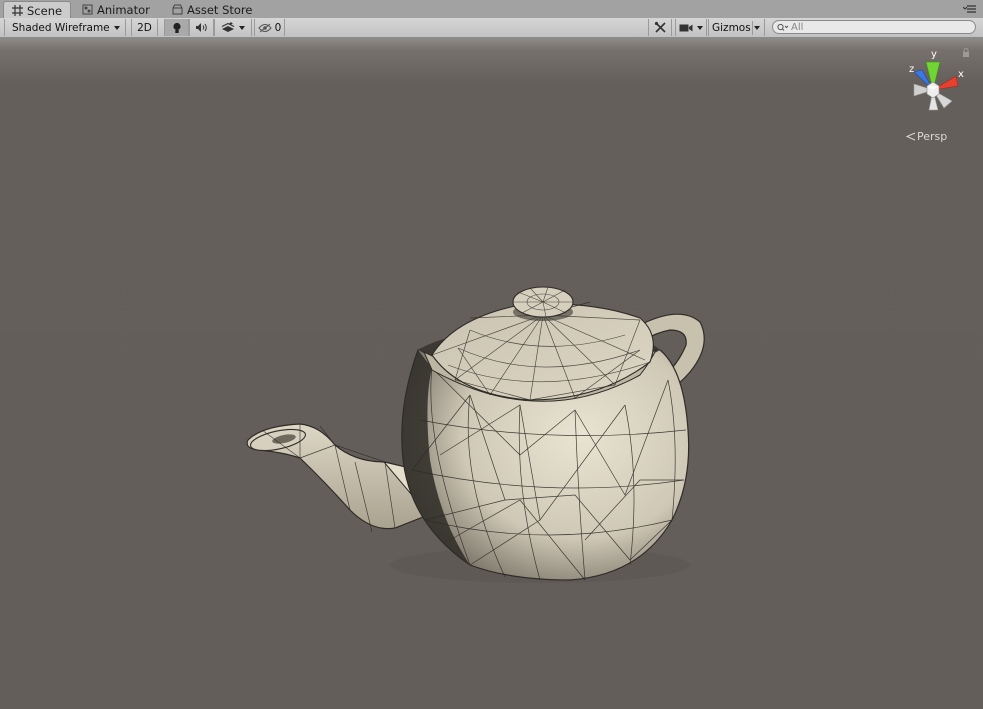 Image resolution: width=983 pixels, height=709 pixels. Describe the element at coordinates (17, 10) in the screenshot. I see `grid-icon` at that location.